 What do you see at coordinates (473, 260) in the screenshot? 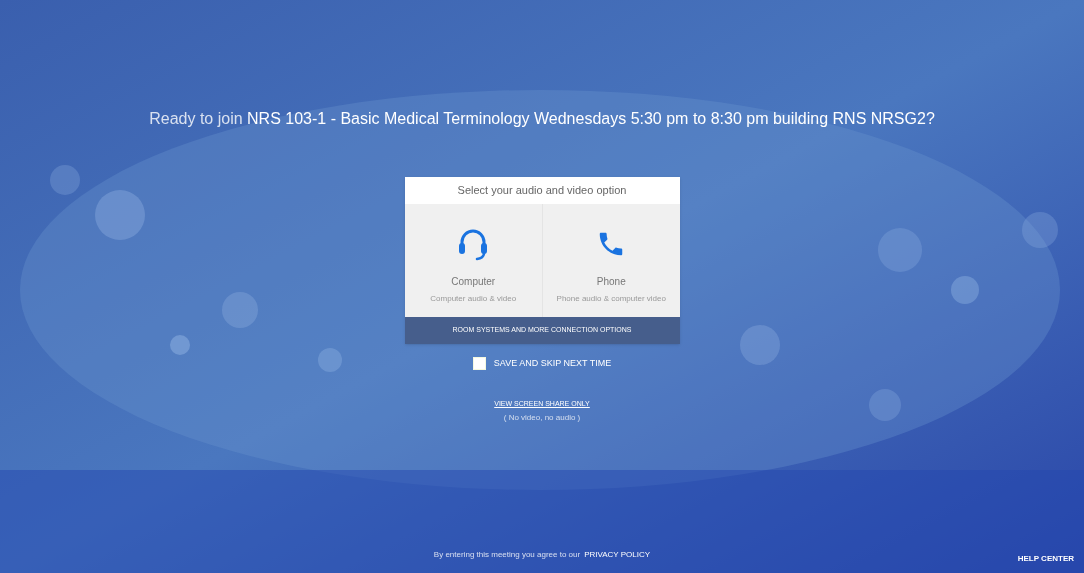
I see `audio-option: Computer Computer audio & video` at bounding box center [473, 260].